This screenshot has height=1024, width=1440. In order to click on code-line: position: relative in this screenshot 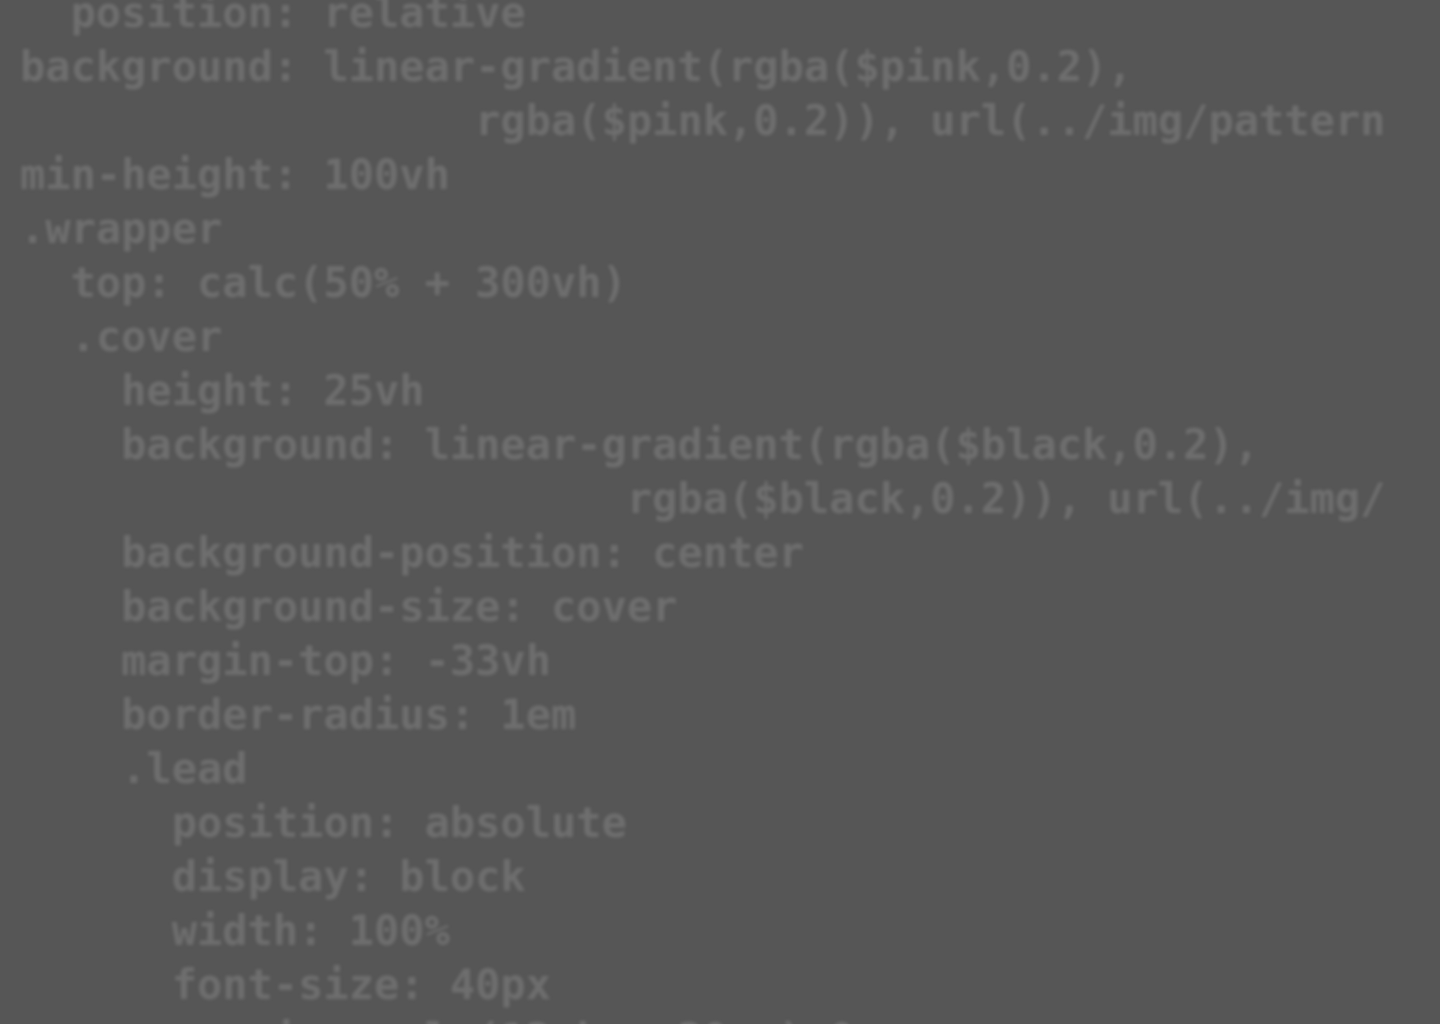, I will do `click(273, 18)`.